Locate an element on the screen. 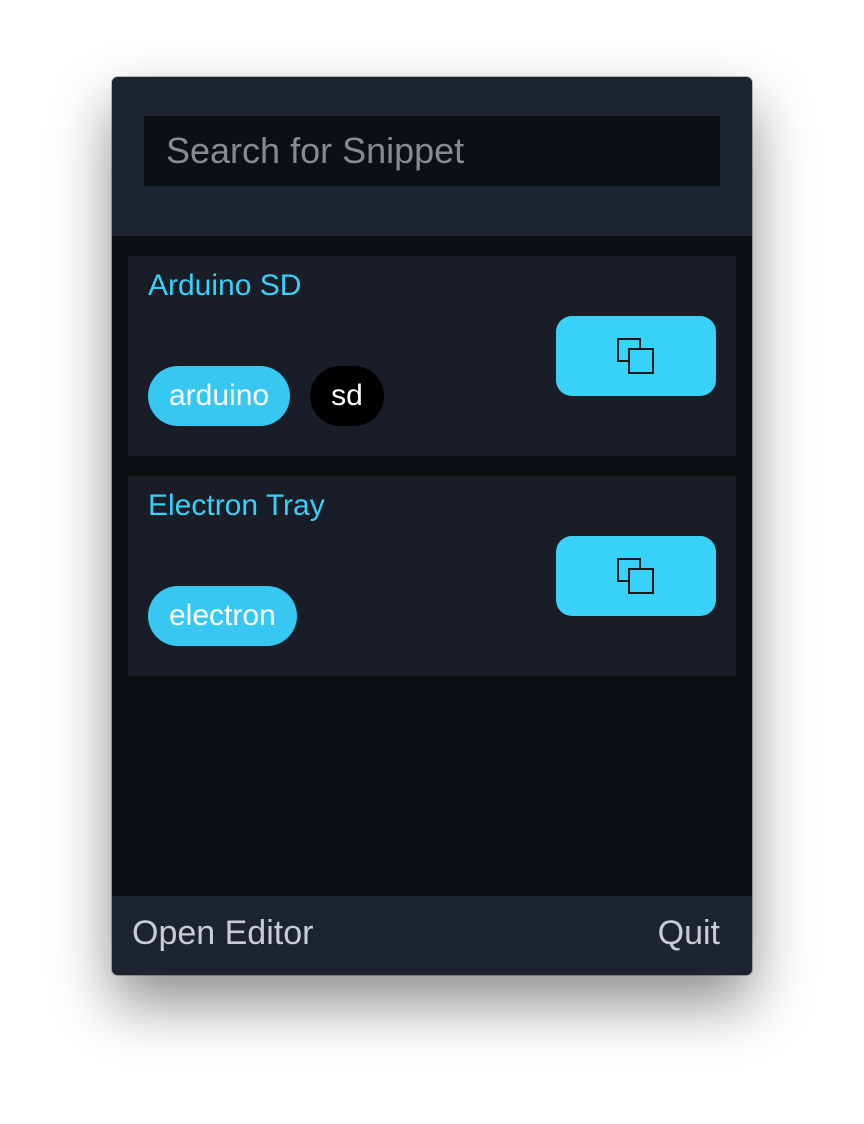 The width and height of the screenshot is (864, 1124). snippet-title: Arduino SD is located at coordinates (225, 285).